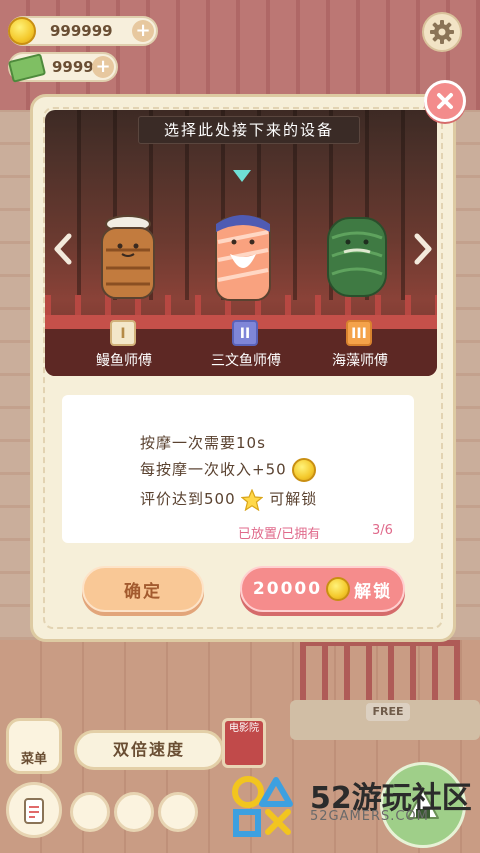 The image size is (480, 853). Describe the element at coordinates (123, 333) in the screenshot. I see `tier-badge-1: I` at that location.